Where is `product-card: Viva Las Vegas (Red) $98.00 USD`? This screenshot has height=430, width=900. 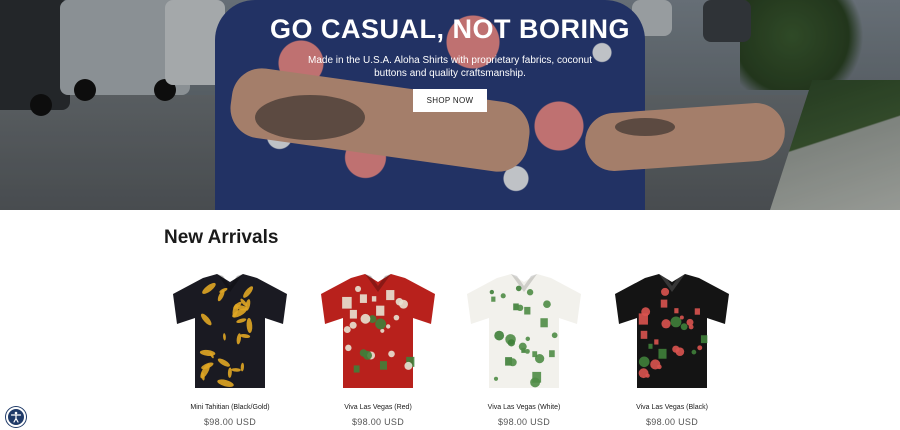 product-card: Viva Las Vegas (Red) $98.00 USD is located at coordinates (378, 351).